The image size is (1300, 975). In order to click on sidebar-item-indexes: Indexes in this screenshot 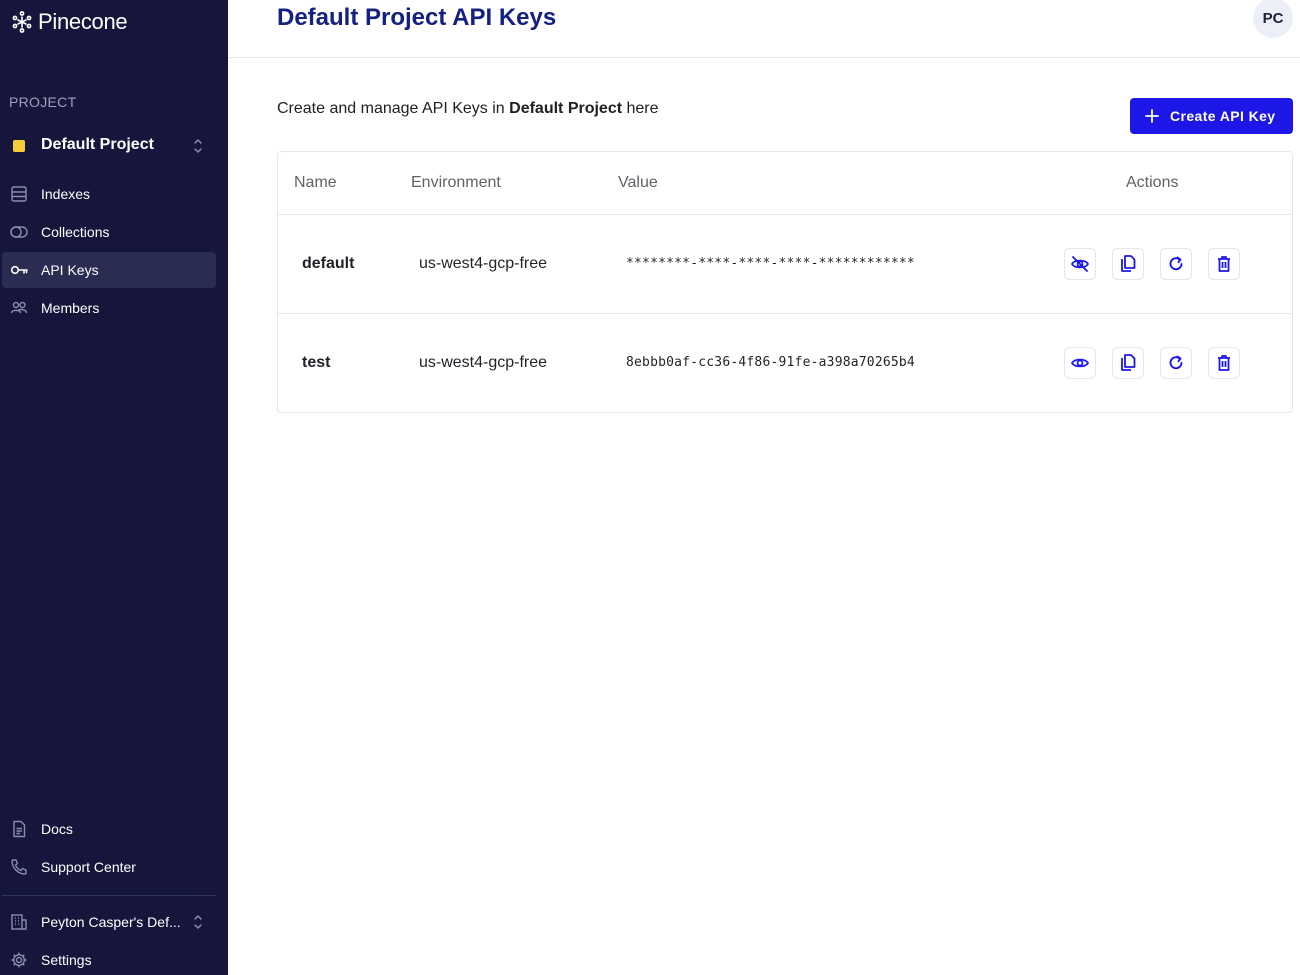, I will do `click(109, 194)`.